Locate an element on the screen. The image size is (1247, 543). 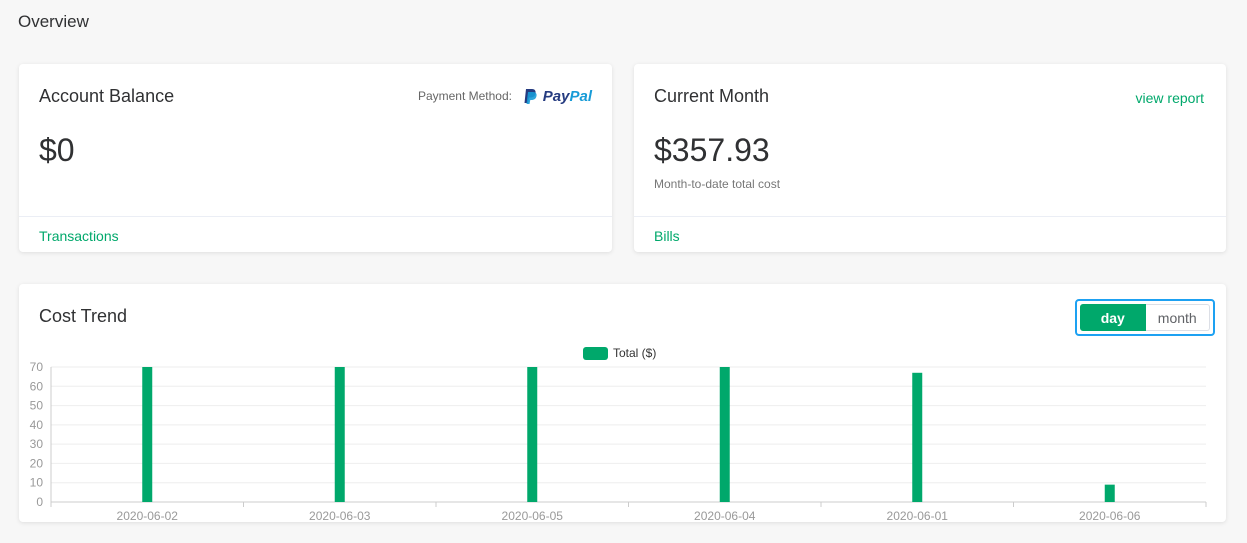
account-balance-amount: $0 is located at coordinates (57, 150).